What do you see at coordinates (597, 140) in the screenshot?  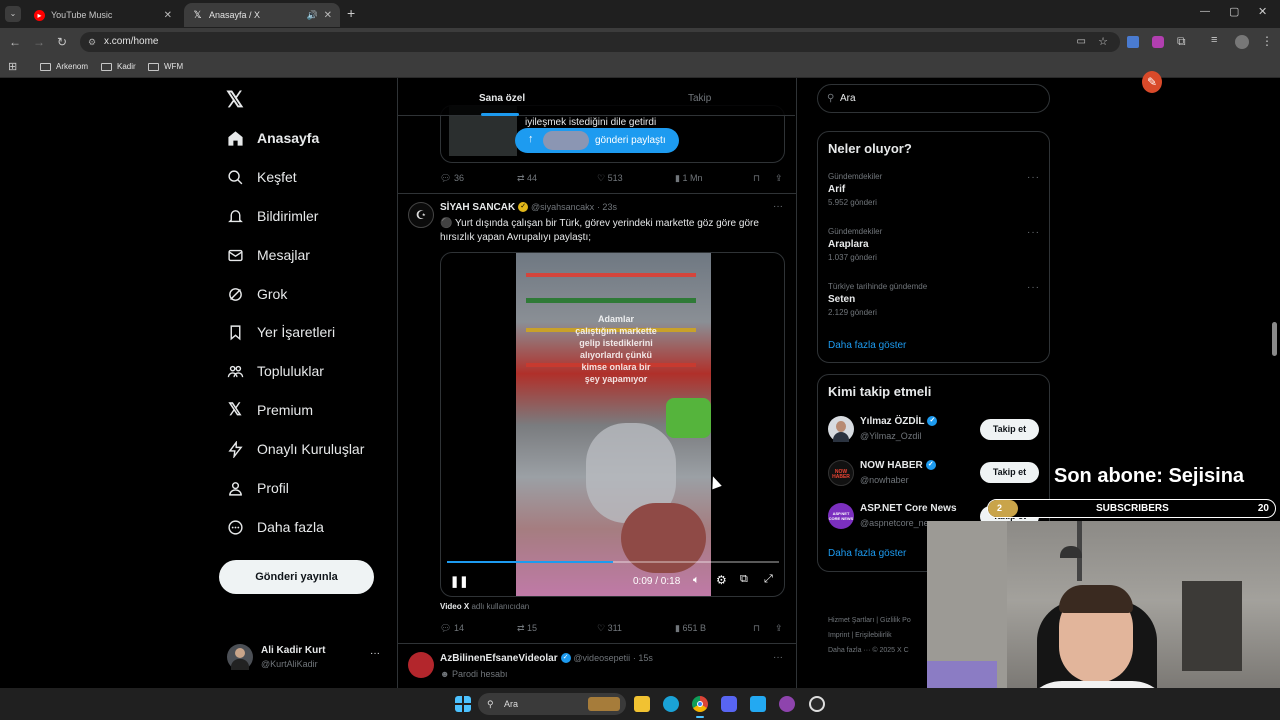 I see `share-pill: ↑ gönderi paylaştı` at bounding box center [597, 140].